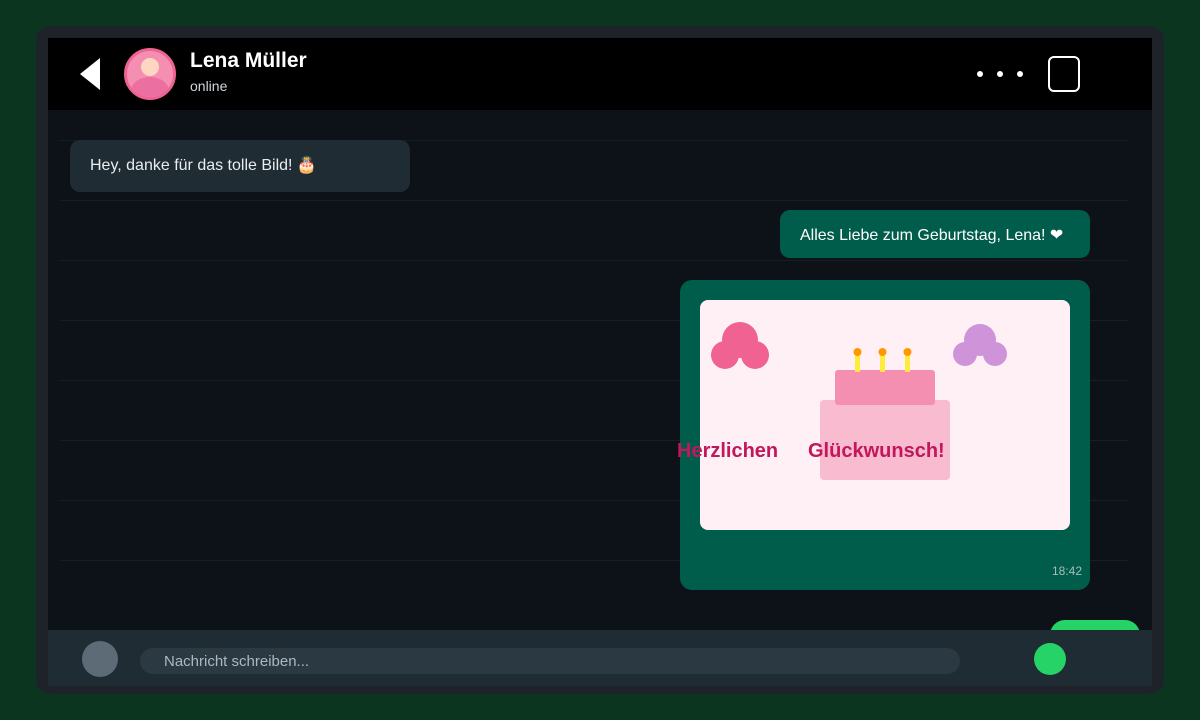 This screenshot has height=720, width=1200. Describe the element at coordinates (1050, 659) in the screenshot. I see `send-button` at that location.